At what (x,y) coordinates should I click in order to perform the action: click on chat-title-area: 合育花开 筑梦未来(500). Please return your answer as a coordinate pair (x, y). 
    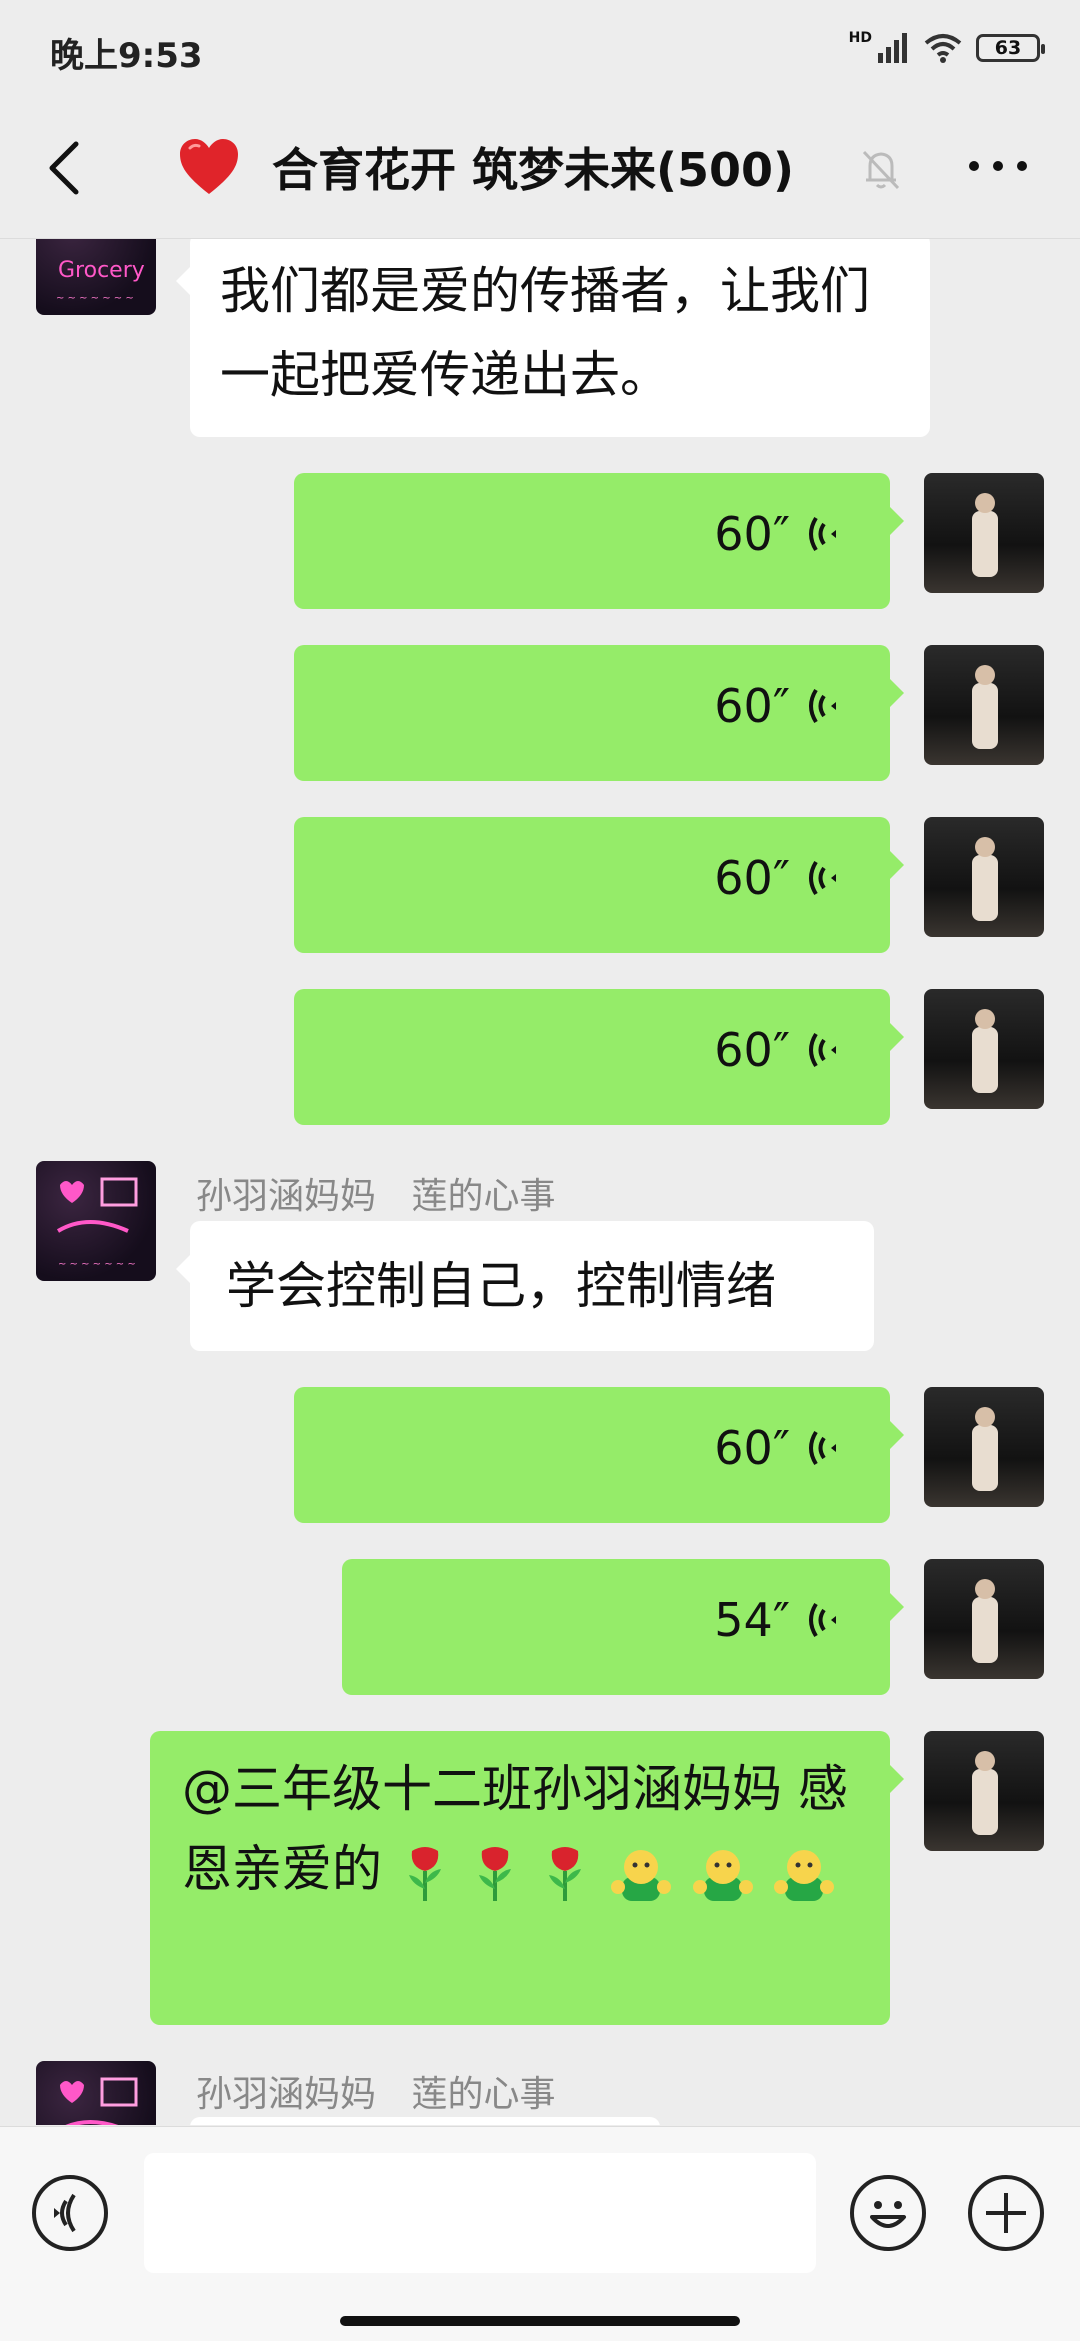
    Looking at the image, I should click on (486, 167).